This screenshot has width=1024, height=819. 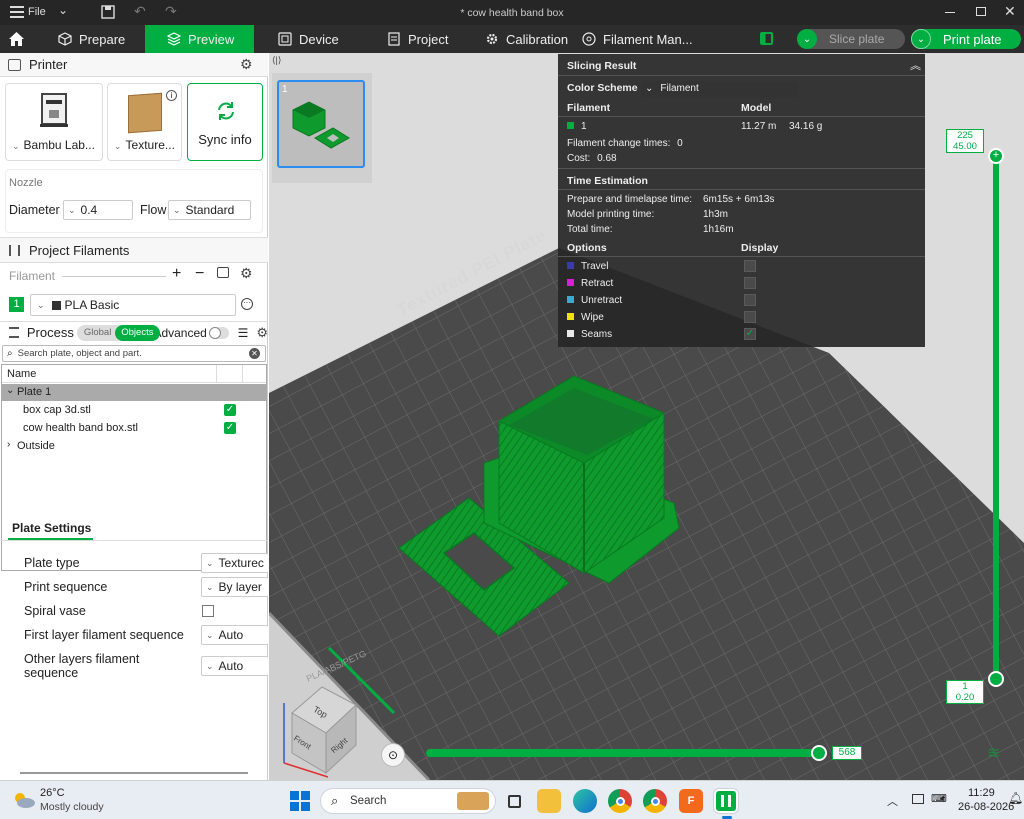 I want to click on clock-date: 26-08-2026, so click(x=986, y=807).